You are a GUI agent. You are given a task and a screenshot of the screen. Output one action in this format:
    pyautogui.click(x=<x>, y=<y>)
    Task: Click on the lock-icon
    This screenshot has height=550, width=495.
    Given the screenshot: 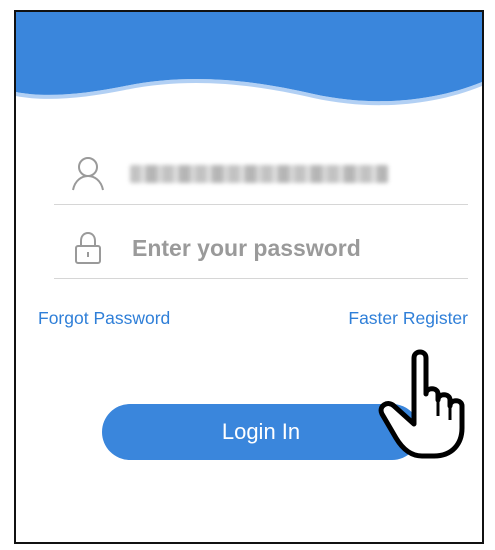 What is the action you would take?
    pyautogui.click(x=88, y=248)
    